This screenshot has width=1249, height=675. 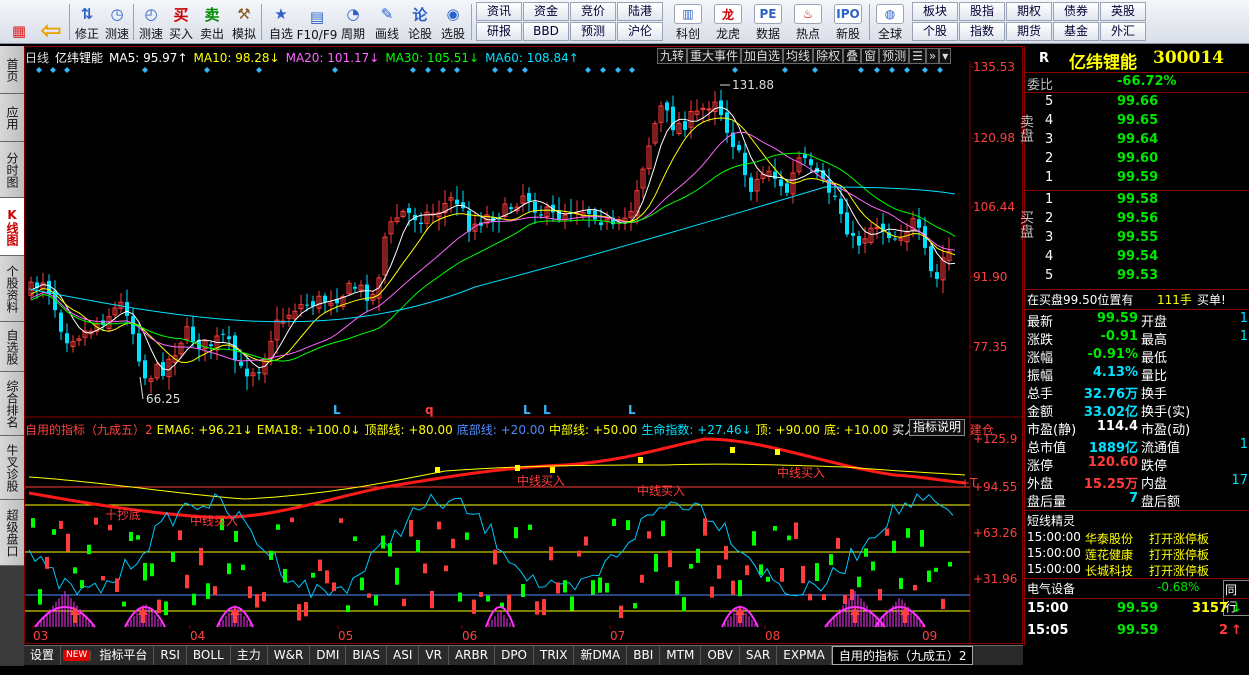 What do you see at coordinates (1109, 554) in the screenshot?
I see `sprite-stock: 莲花健康` at bounding box center [1109, 554].